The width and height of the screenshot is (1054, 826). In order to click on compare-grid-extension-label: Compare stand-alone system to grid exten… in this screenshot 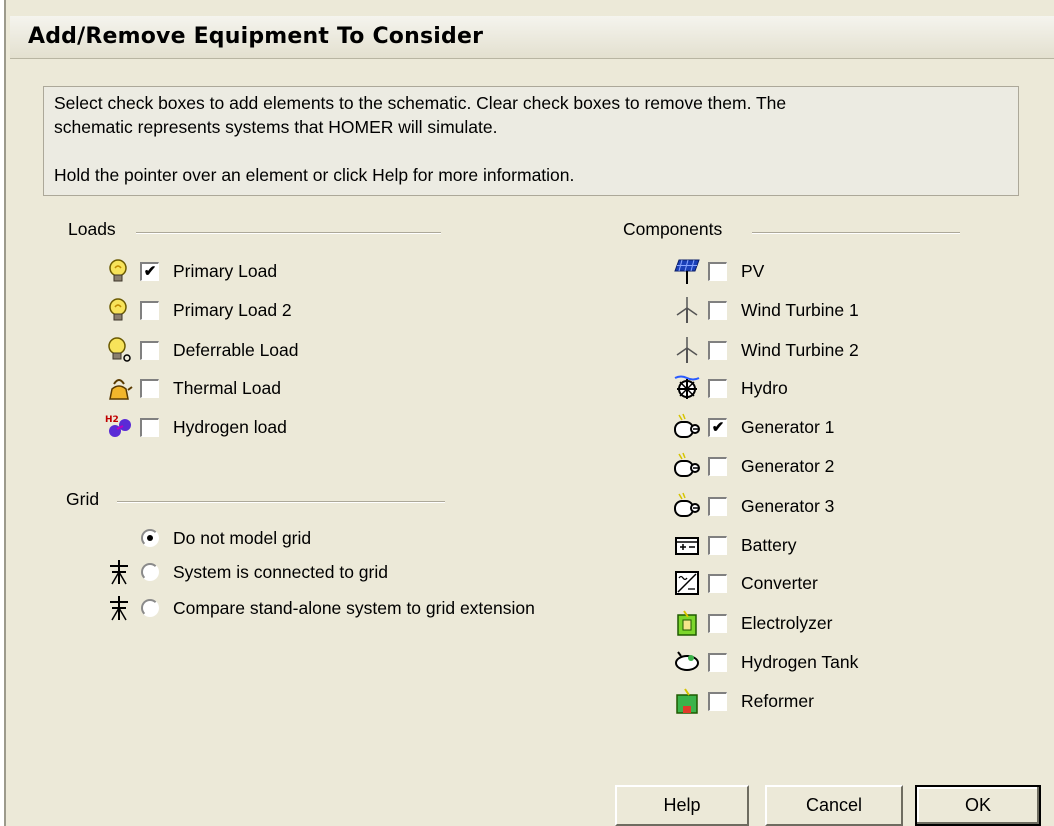, I will do `click(354, 608)`.